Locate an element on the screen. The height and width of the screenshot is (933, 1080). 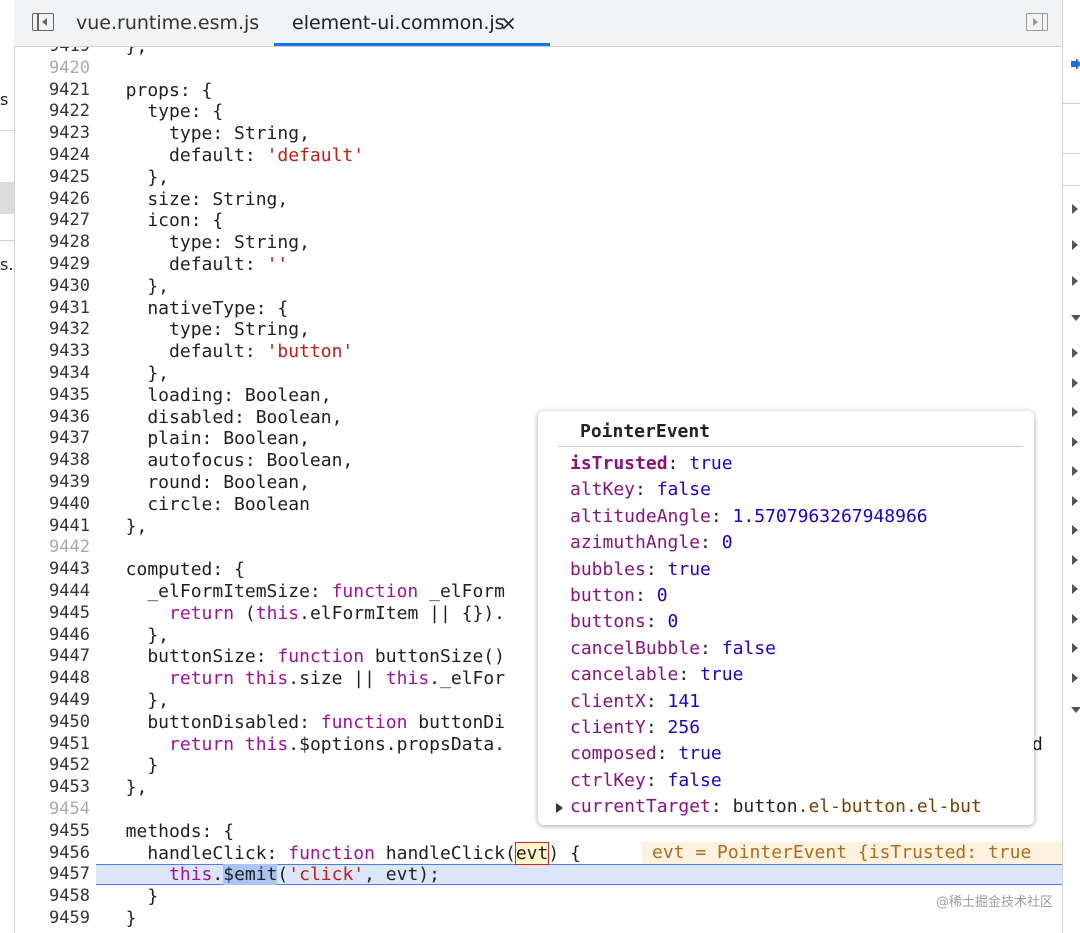
code-line: 9433 default: 'button' is located at coordinates (538, 352).